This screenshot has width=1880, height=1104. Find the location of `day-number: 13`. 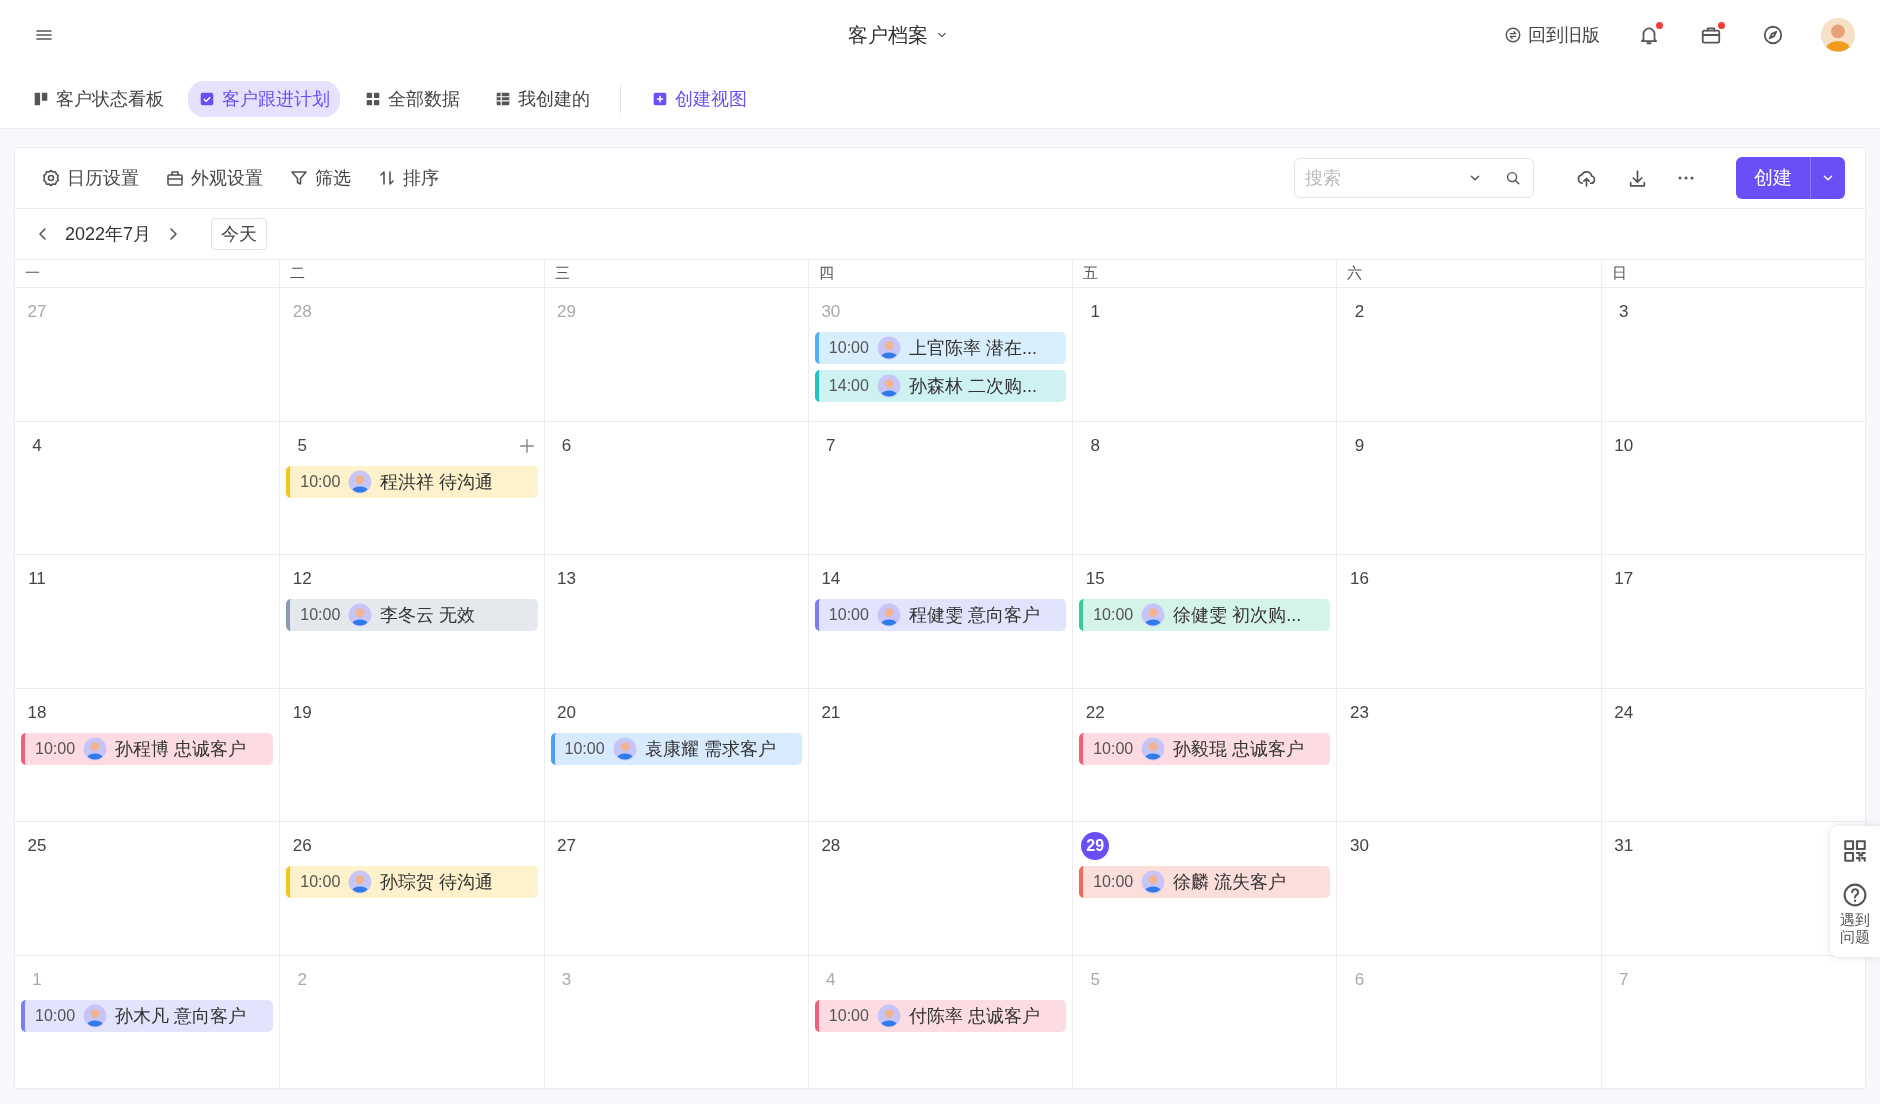

day-number: 13 is located at coordinates (566, 579).